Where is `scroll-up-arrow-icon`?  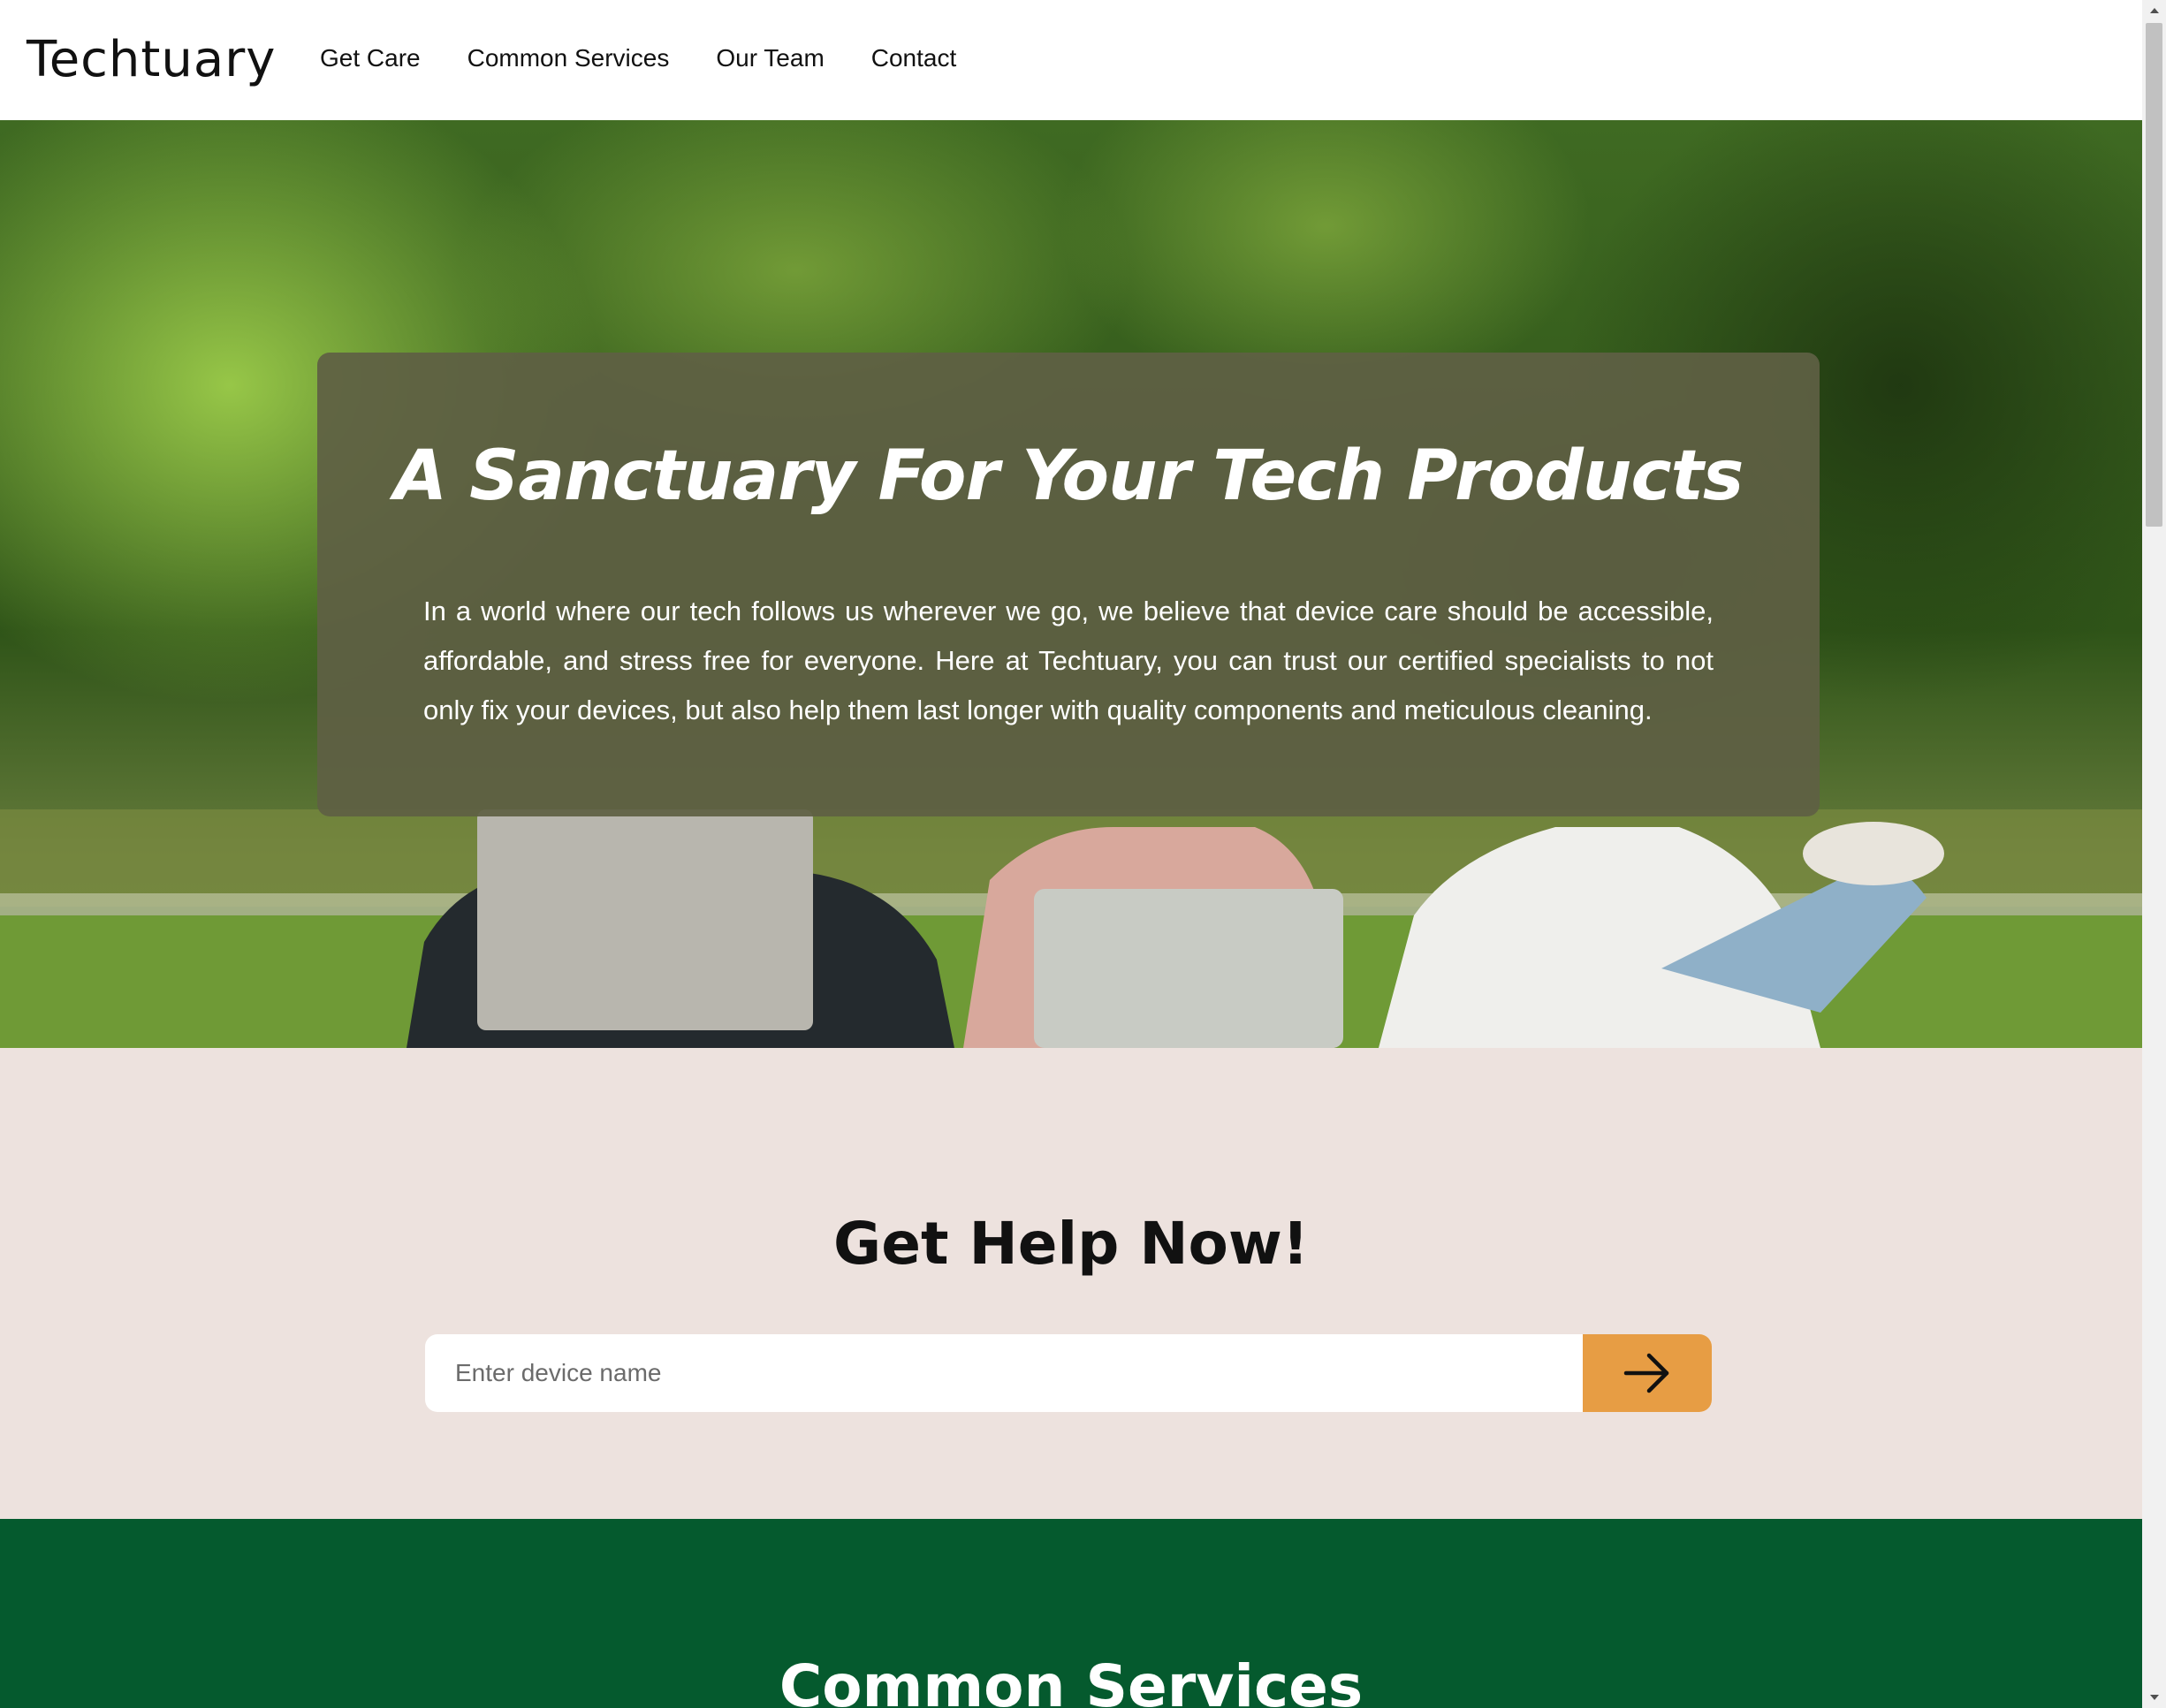 scroll-up-arrow-icon is located at coordinates (2154, 10).